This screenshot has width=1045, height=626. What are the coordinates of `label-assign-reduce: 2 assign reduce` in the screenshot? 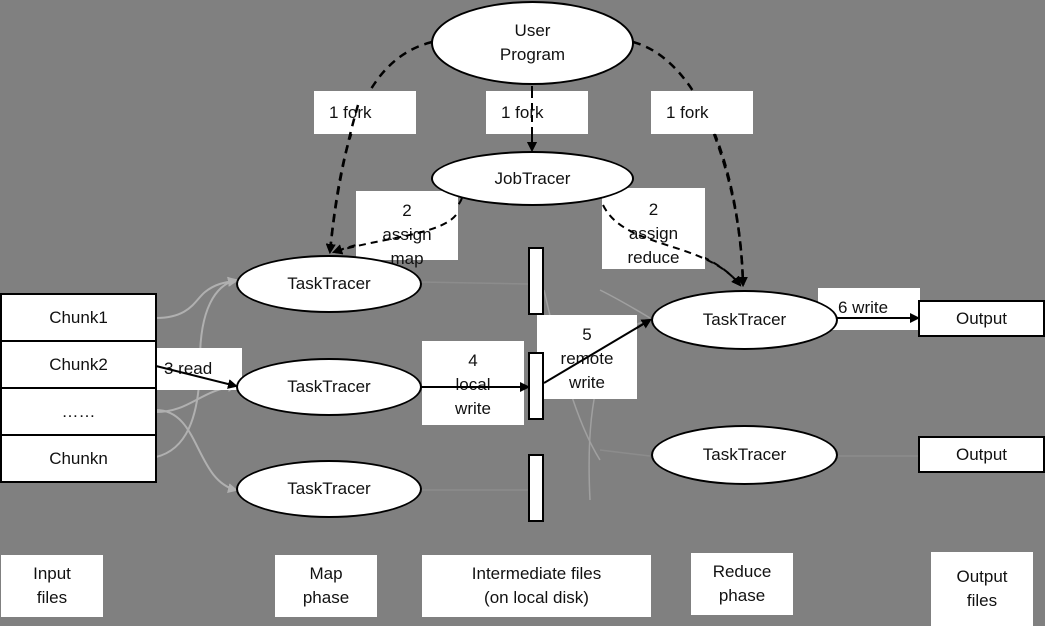 It's located at (653, 228).